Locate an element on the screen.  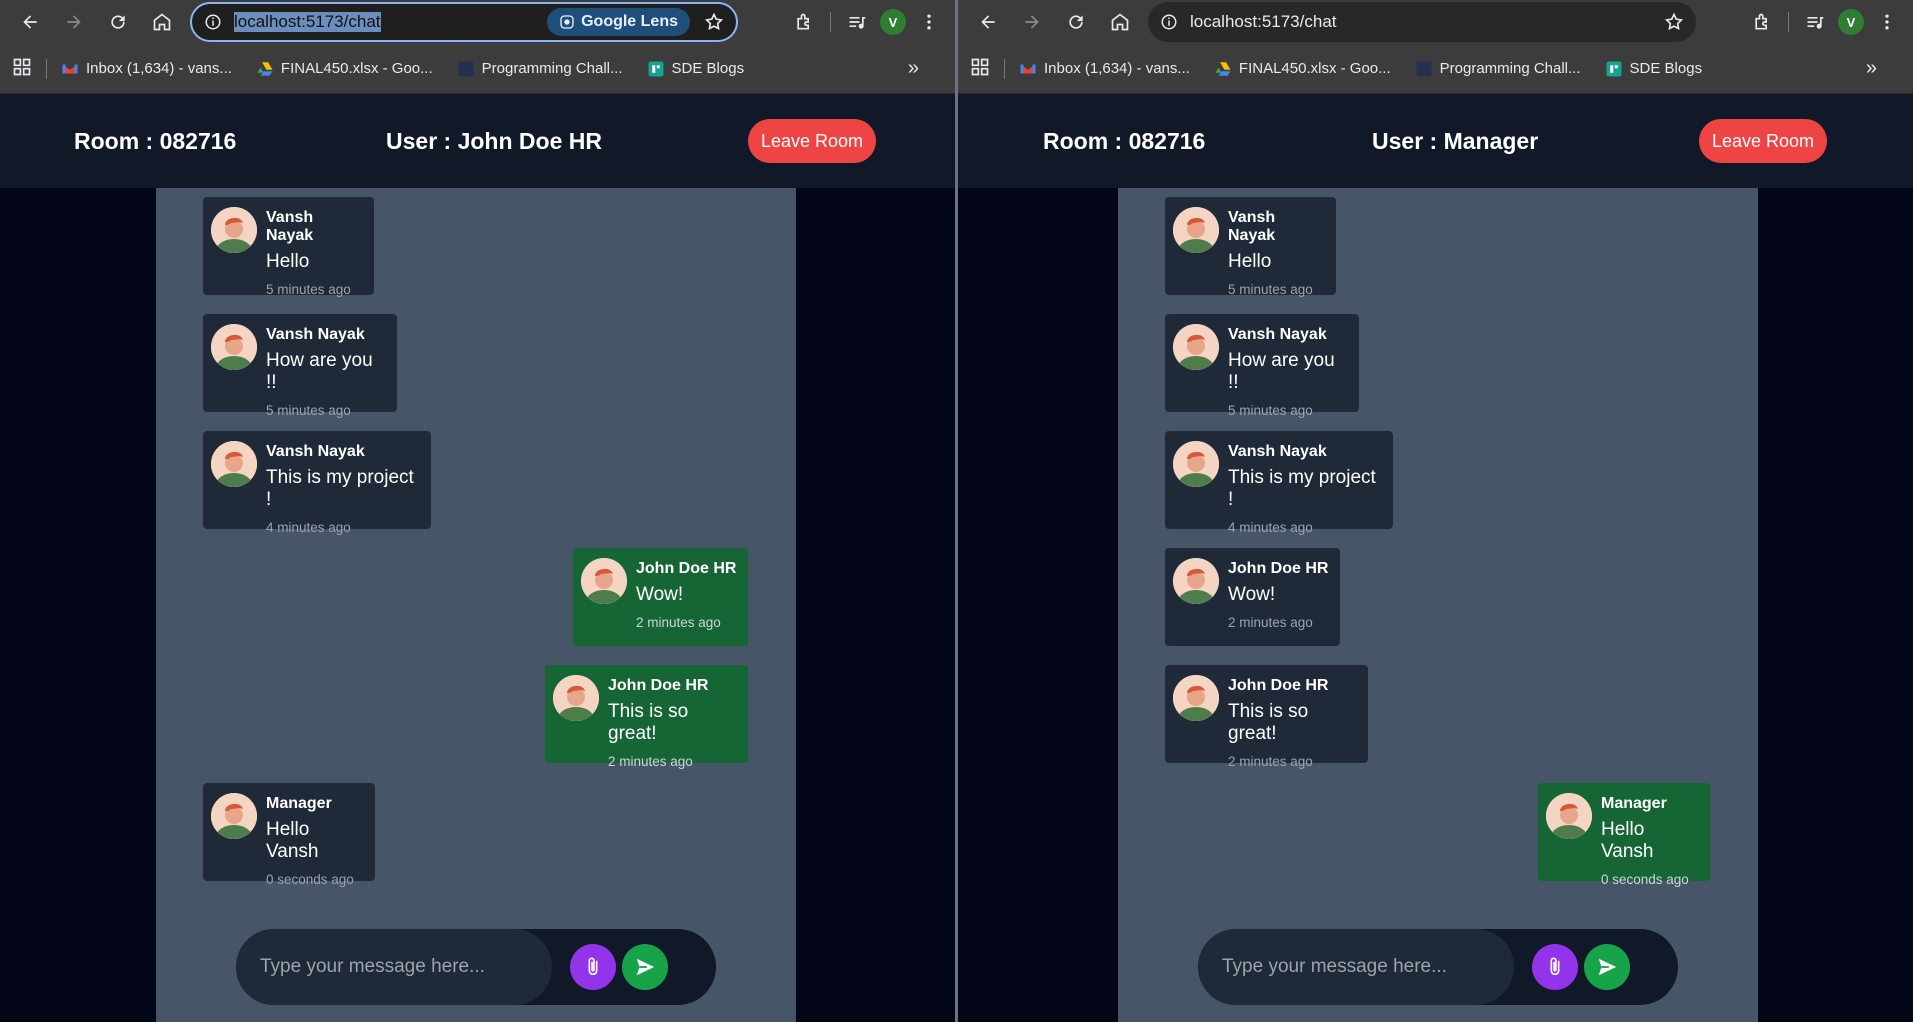
message-bubble: John Doe HR Wow! 2 minutes ago is located at coordinates (1252, 597).